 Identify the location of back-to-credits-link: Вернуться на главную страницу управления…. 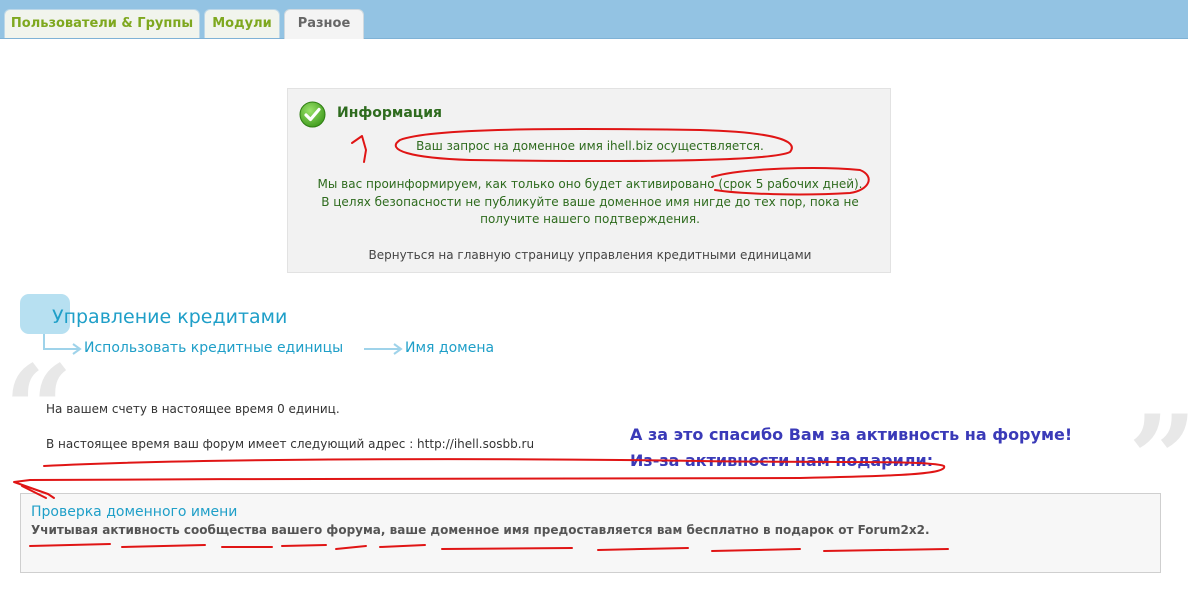
(590, 255).